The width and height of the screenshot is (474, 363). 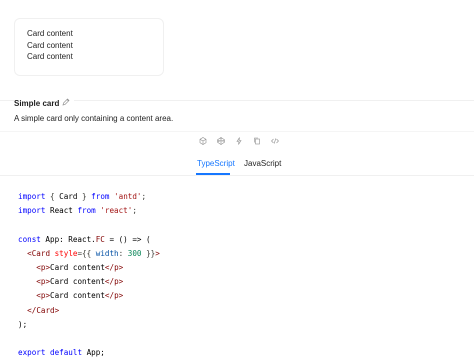 I want to click on tab-javascript: JavaScript, so click(x=262, y=163).